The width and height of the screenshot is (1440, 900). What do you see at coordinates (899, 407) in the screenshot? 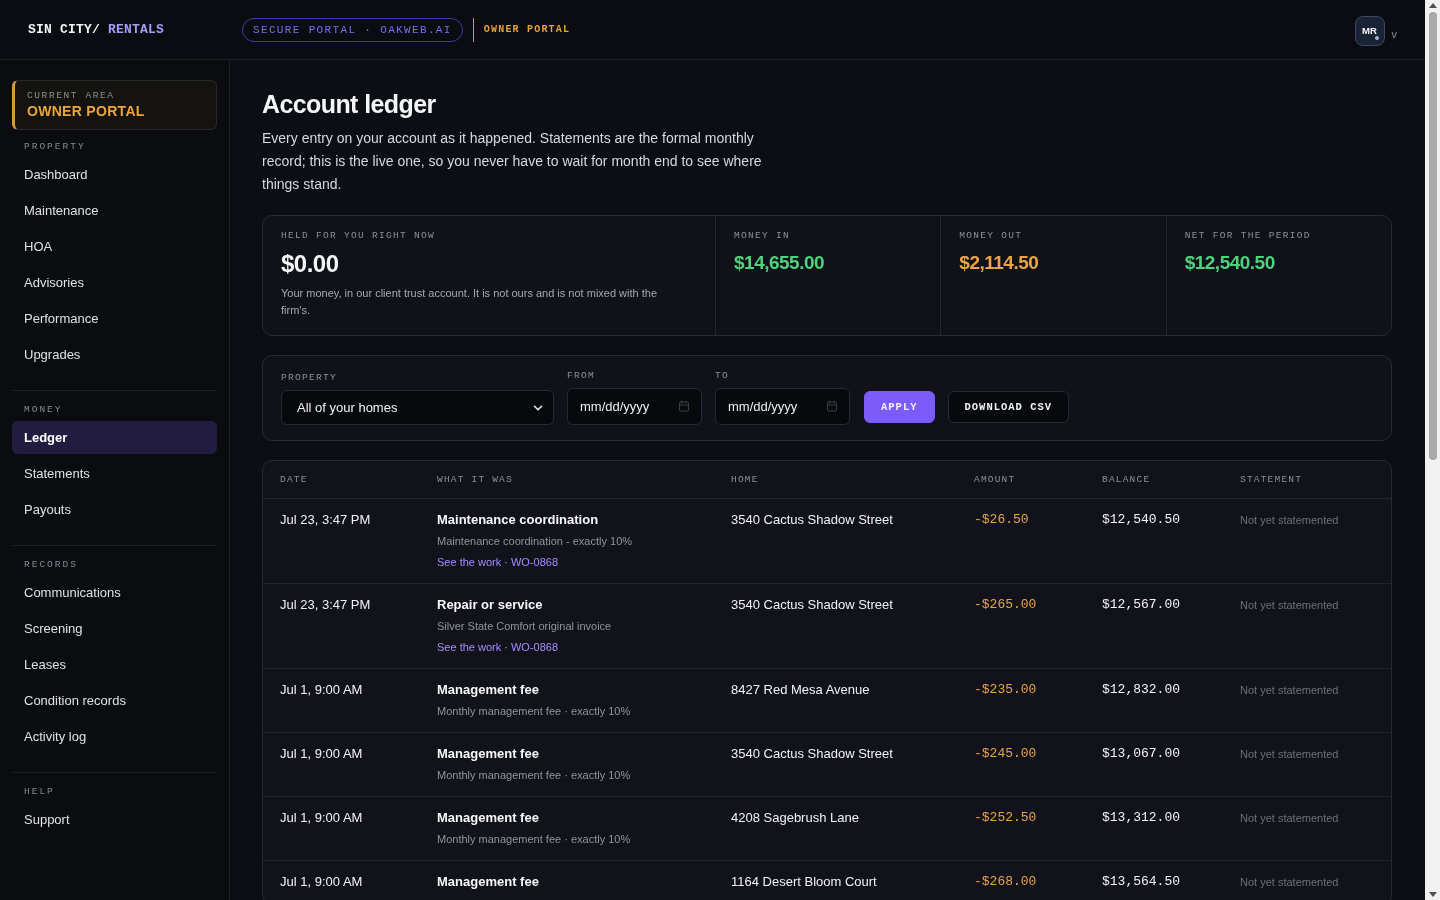
I see `apply-button: APPLY` at bounding box center [899, 407].